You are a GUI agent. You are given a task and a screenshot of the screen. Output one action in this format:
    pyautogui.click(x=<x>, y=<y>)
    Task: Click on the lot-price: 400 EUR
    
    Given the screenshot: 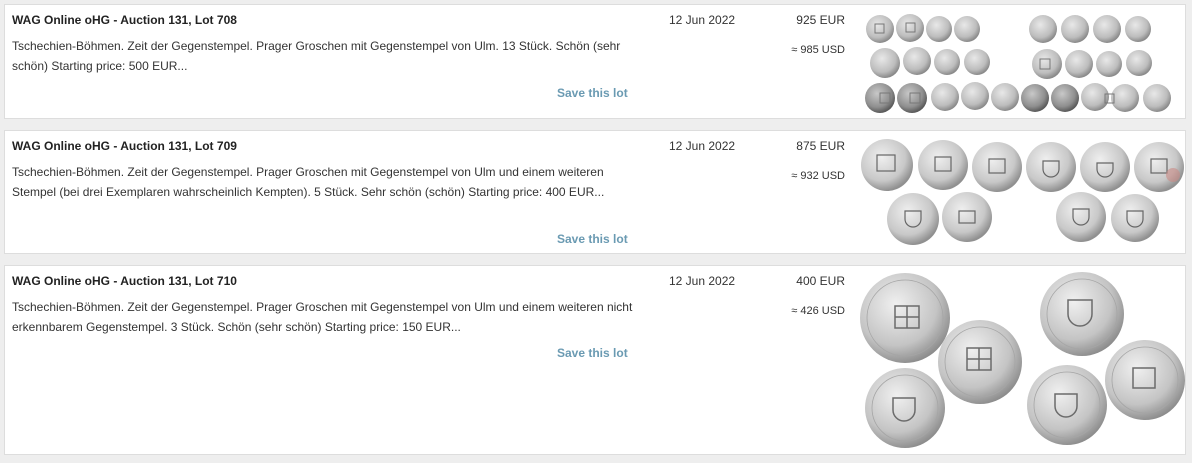 What is the action you would take?
    pyautogui.click(x=820, y=281)
    